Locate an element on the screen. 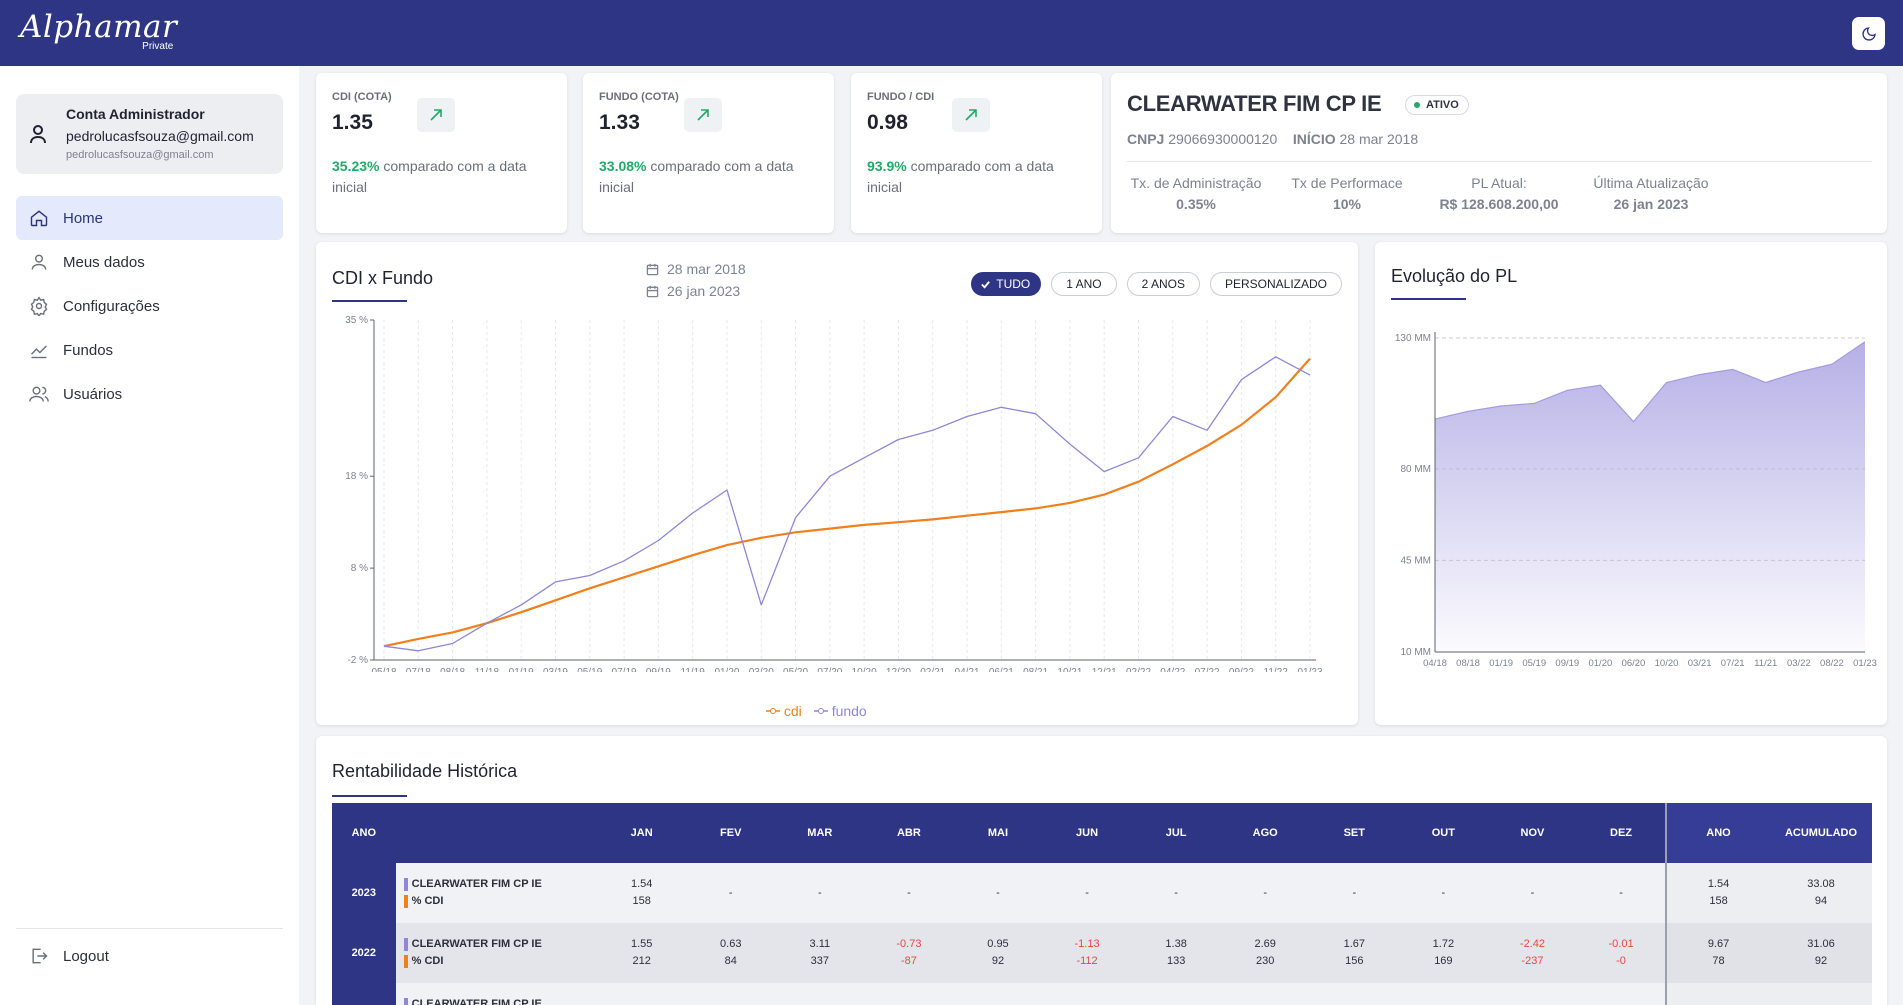 This screenshot has height=1005, width=1903. home-icon is located at coordinates (39, 218).